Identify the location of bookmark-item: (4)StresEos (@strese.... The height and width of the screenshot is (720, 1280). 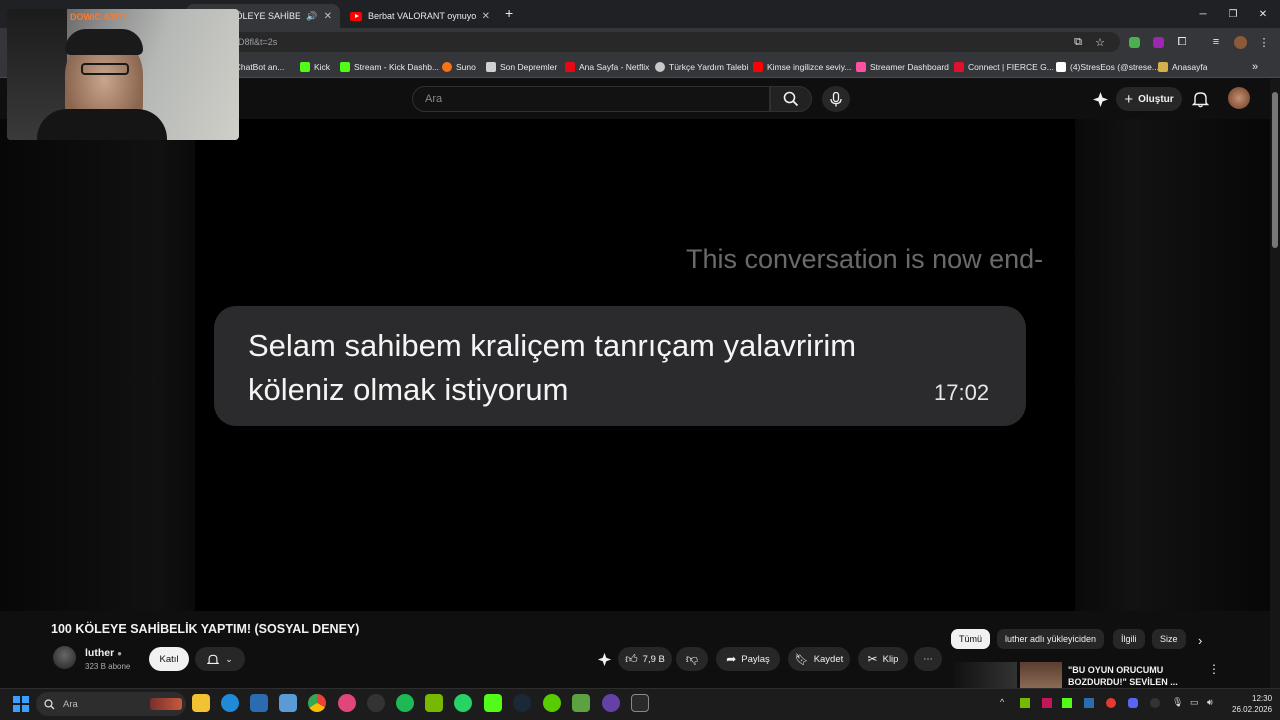
(1107, 67).